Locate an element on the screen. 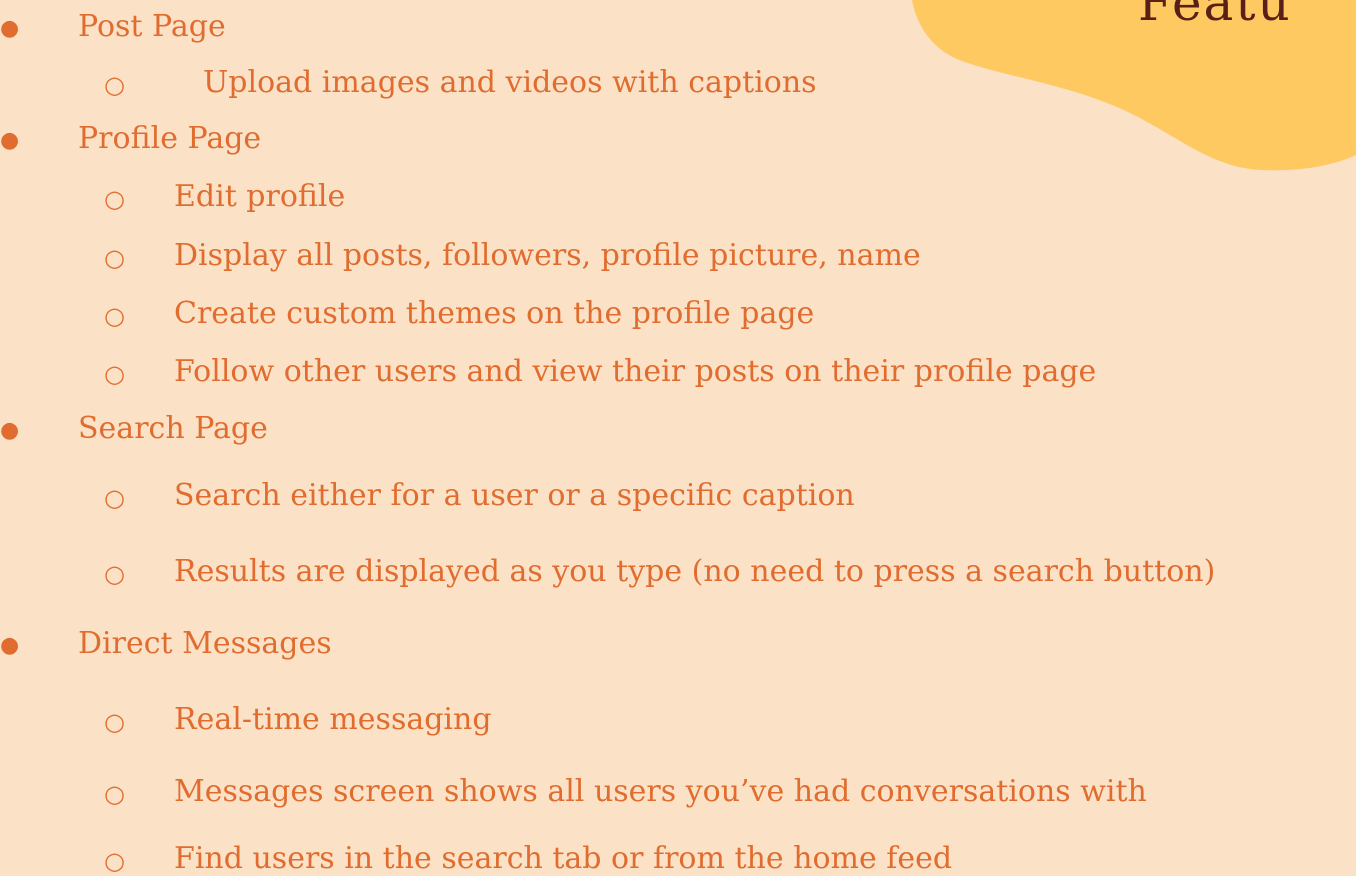 The width and height of the screenshot is (1356, 876). list-item-text: Edit profile is located at coordinates (260, 196).